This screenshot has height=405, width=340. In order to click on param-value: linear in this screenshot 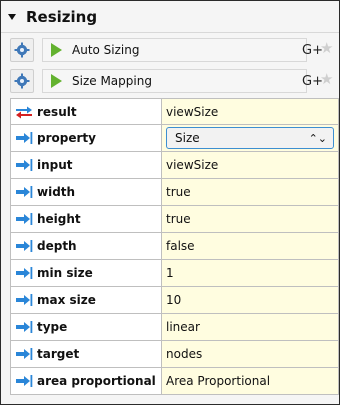, I will do `click(250, 327)`.